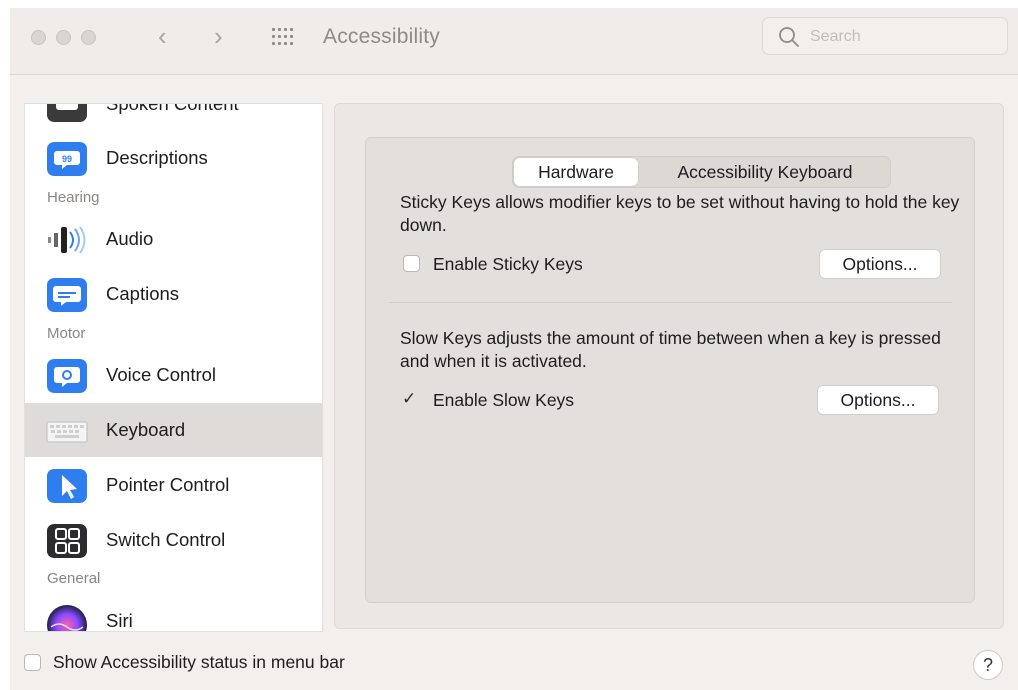 The width and height of the screenshot is (1018, 690). What do you see at coordinates (199, 662) in the screenshot?
I see `status-menu-bar-label: Show Accessibility status in menu bar` at bounding box center [199, 662].